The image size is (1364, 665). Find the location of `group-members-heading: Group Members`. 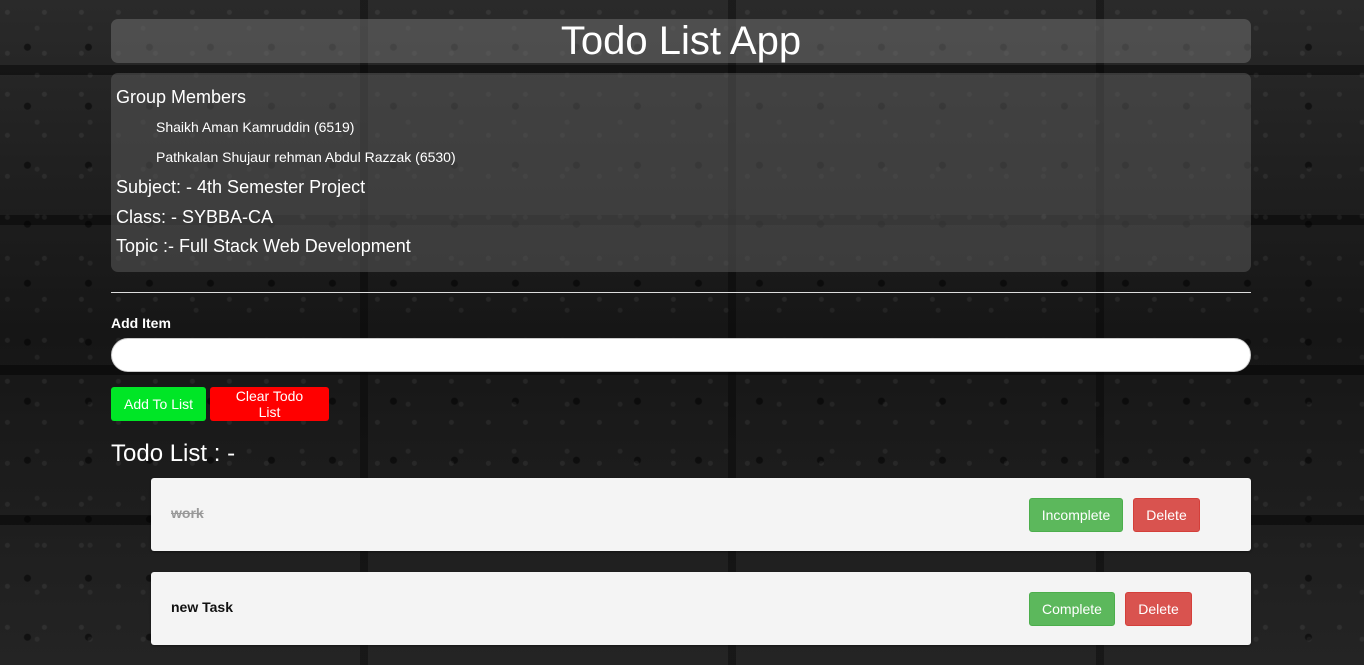

group-members-heading: Group Members is located at coordinates (181, 97).